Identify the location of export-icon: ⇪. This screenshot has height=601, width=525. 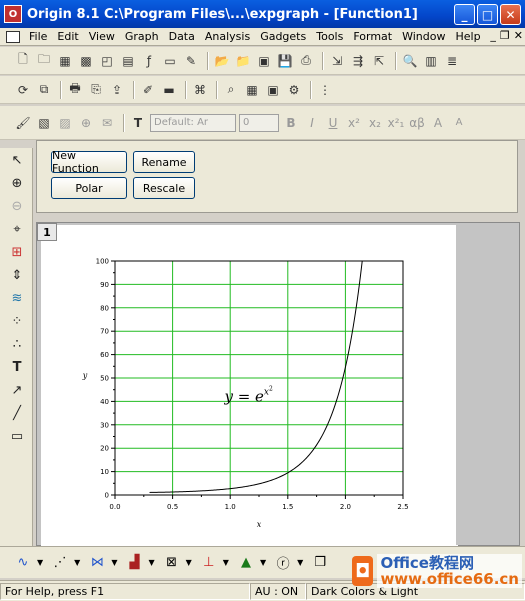
(117, 90).